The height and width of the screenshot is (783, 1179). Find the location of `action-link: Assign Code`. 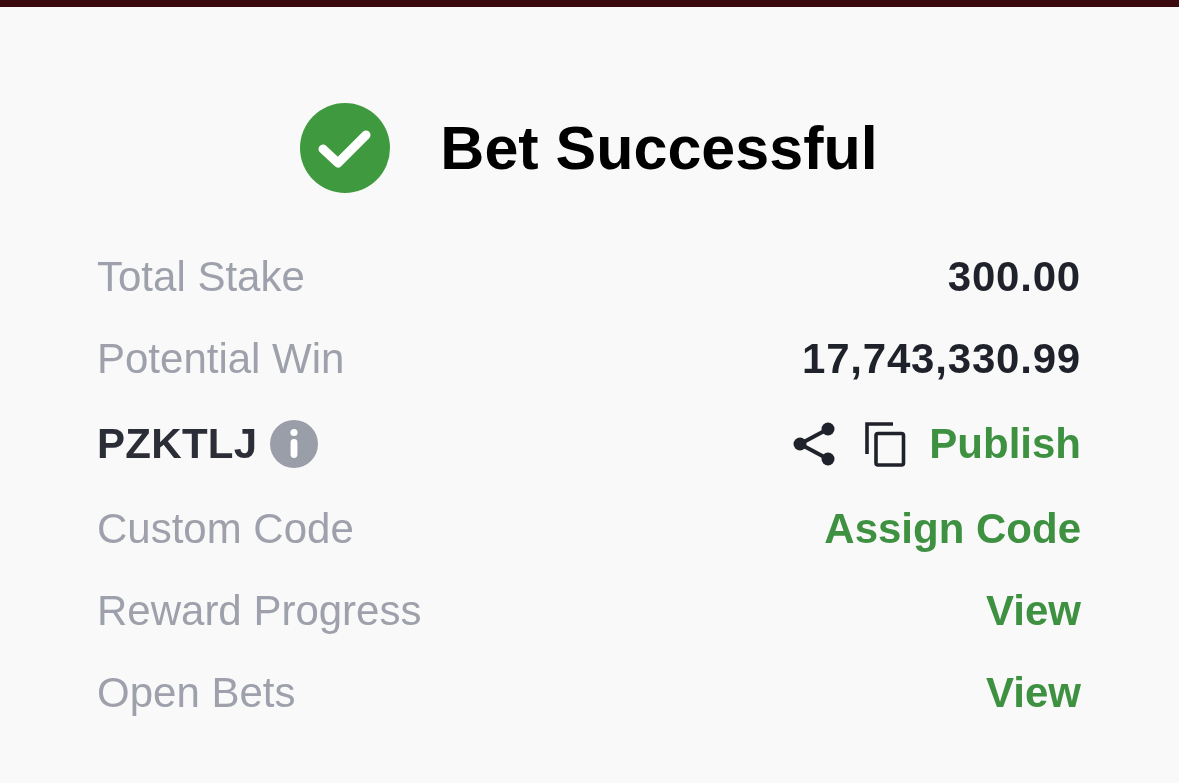

action-link: Assign Code is located at coordinates (952, 529).